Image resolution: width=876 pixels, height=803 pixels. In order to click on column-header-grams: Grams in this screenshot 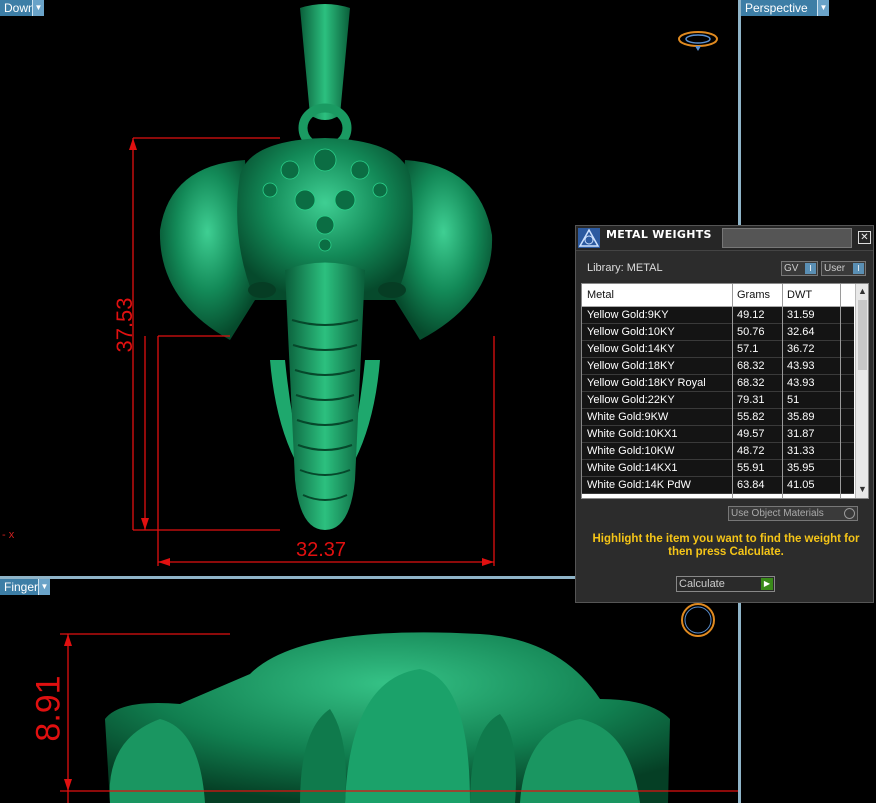, I will do `click(753, 295)`.